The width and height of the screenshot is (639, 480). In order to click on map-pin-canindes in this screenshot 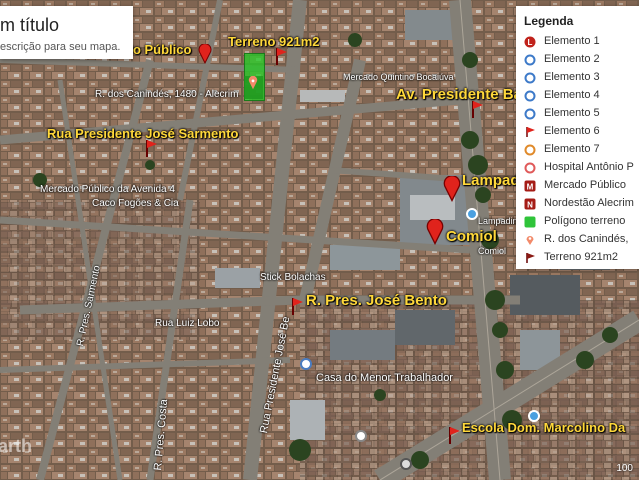, I will do `click(253, 83)`.